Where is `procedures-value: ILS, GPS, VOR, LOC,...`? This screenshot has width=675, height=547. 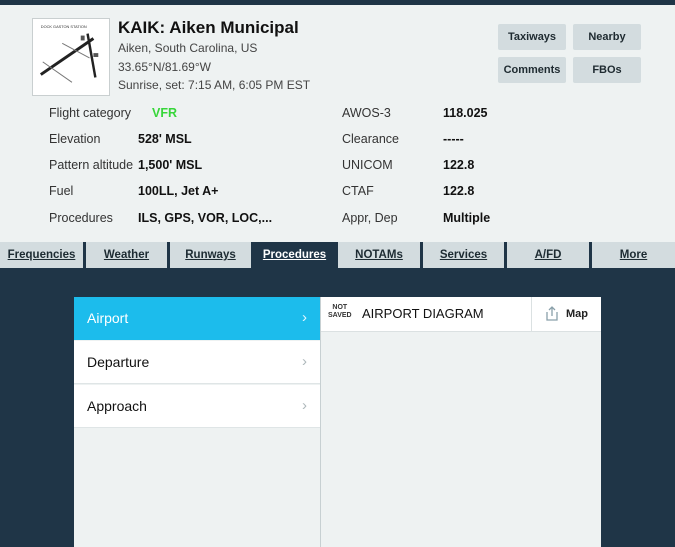 procedures-value: ILS, GPS, VOR, LOC,... is located at coordinates (205, 218).